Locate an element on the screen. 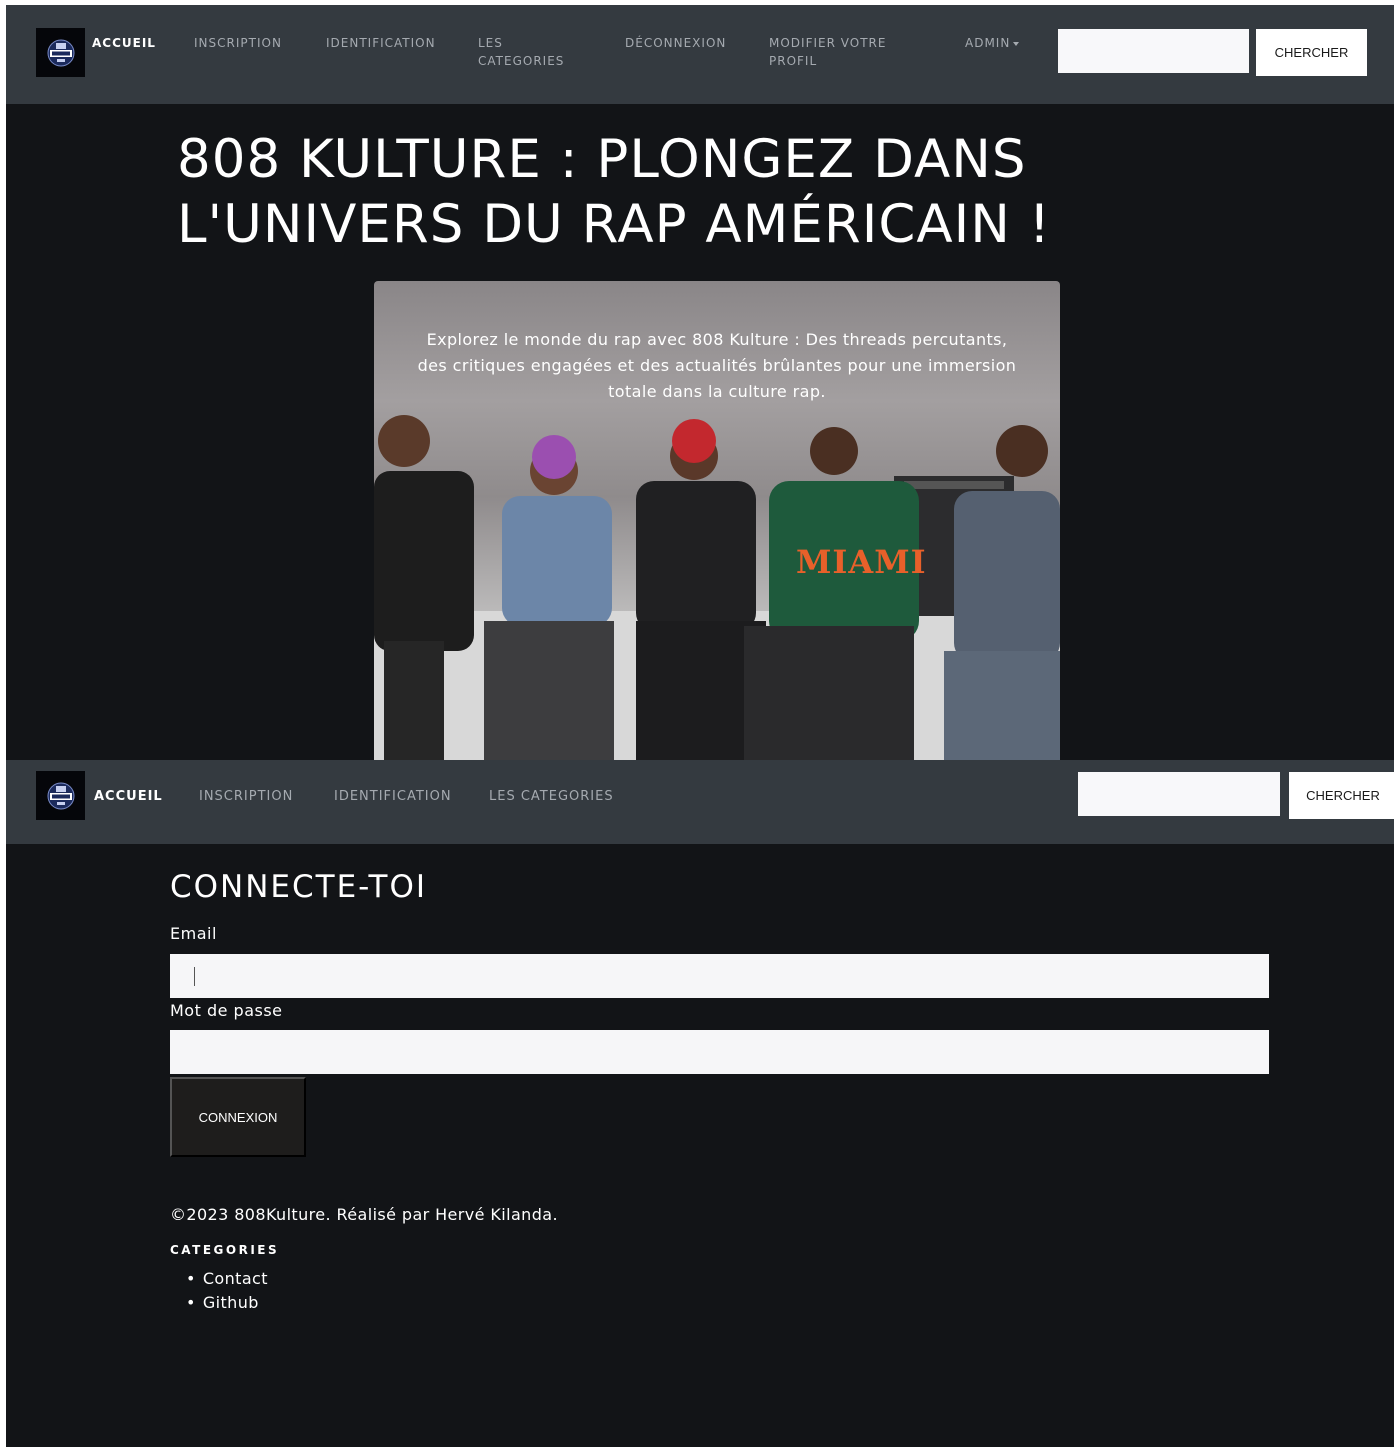  nav-item-deconnexion: DÉCONNEXION is located at coordinates (675, 43).